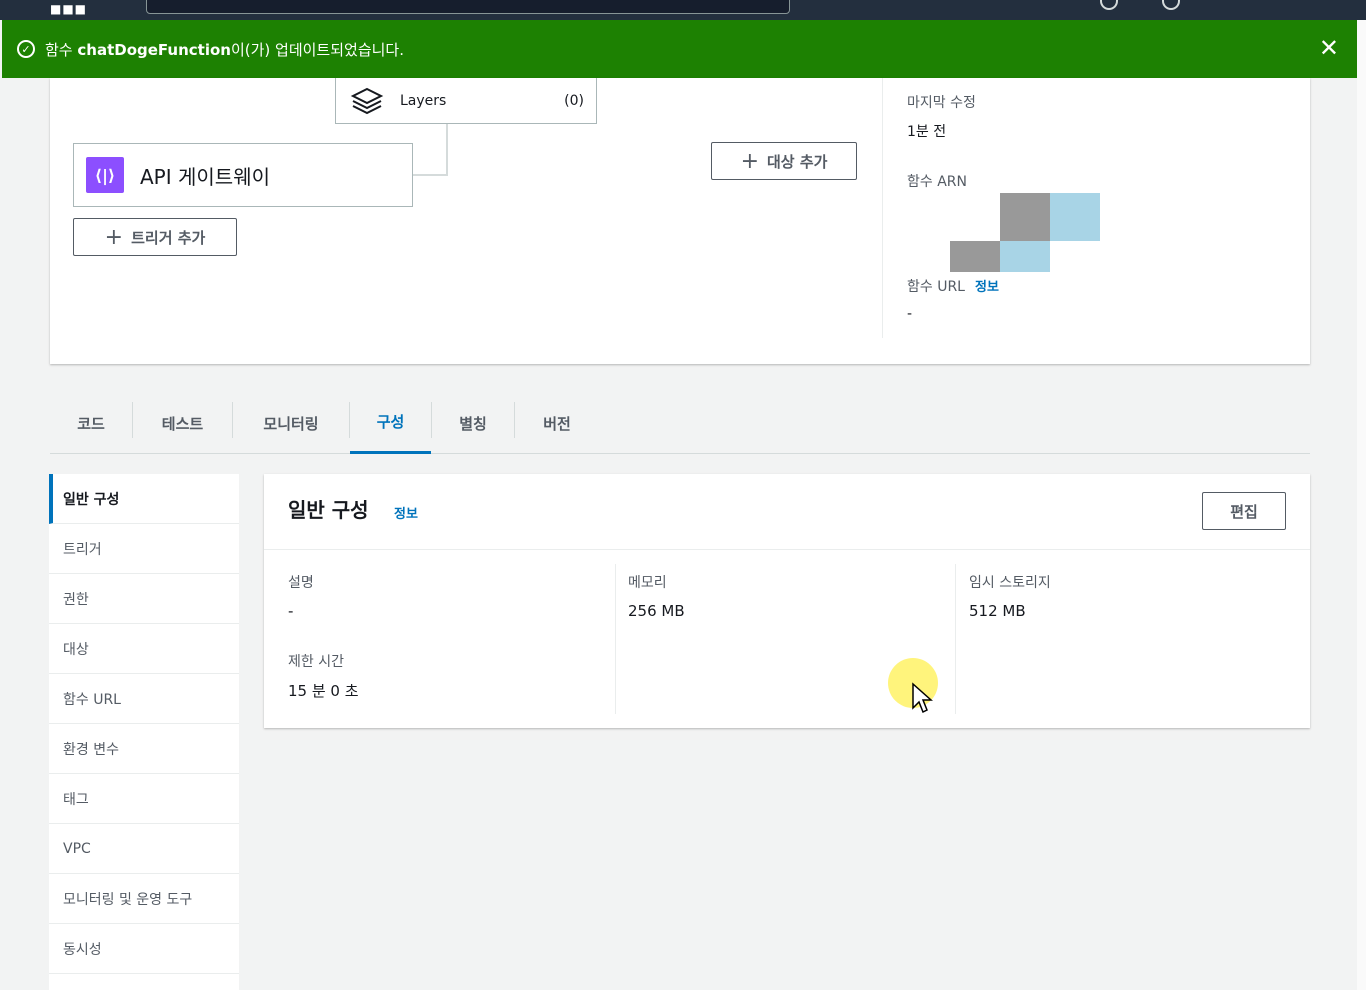 This screenshot has width=1366, height=990. Describe the element at coordinates (997, 611) in the screenshot. I see `ephemeral-storage-value: 512 MB` at that location.